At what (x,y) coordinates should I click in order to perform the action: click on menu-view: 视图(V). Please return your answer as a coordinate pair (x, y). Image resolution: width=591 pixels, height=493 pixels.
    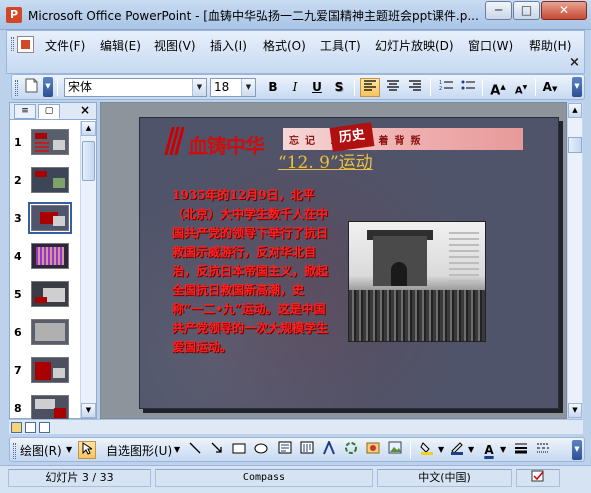
    Looking at the image, I should click on (175, 45).